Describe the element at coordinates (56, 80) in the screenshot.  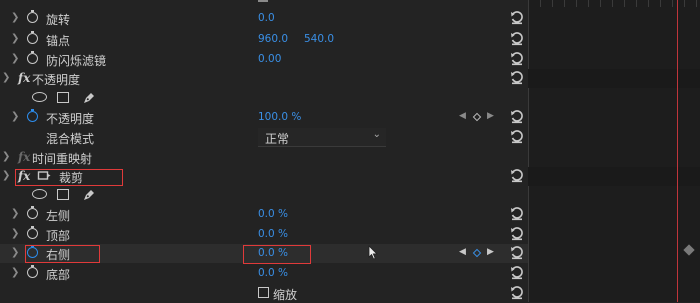
I see `opacity-effect-label: 不透明度` at that location.